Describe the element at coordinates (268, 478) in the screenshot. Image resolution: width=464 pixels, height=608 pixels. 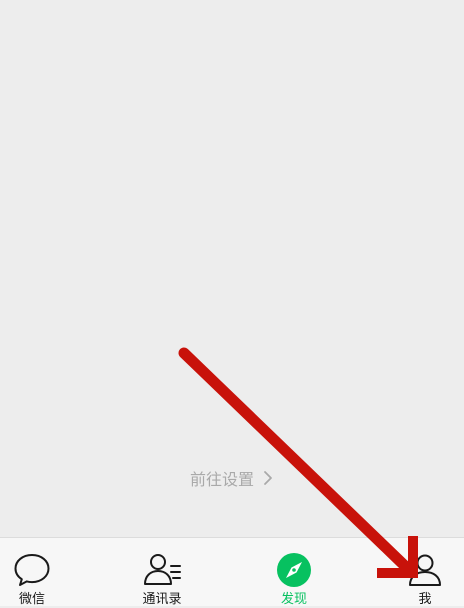
I see `chevron-right-icon` at that location.